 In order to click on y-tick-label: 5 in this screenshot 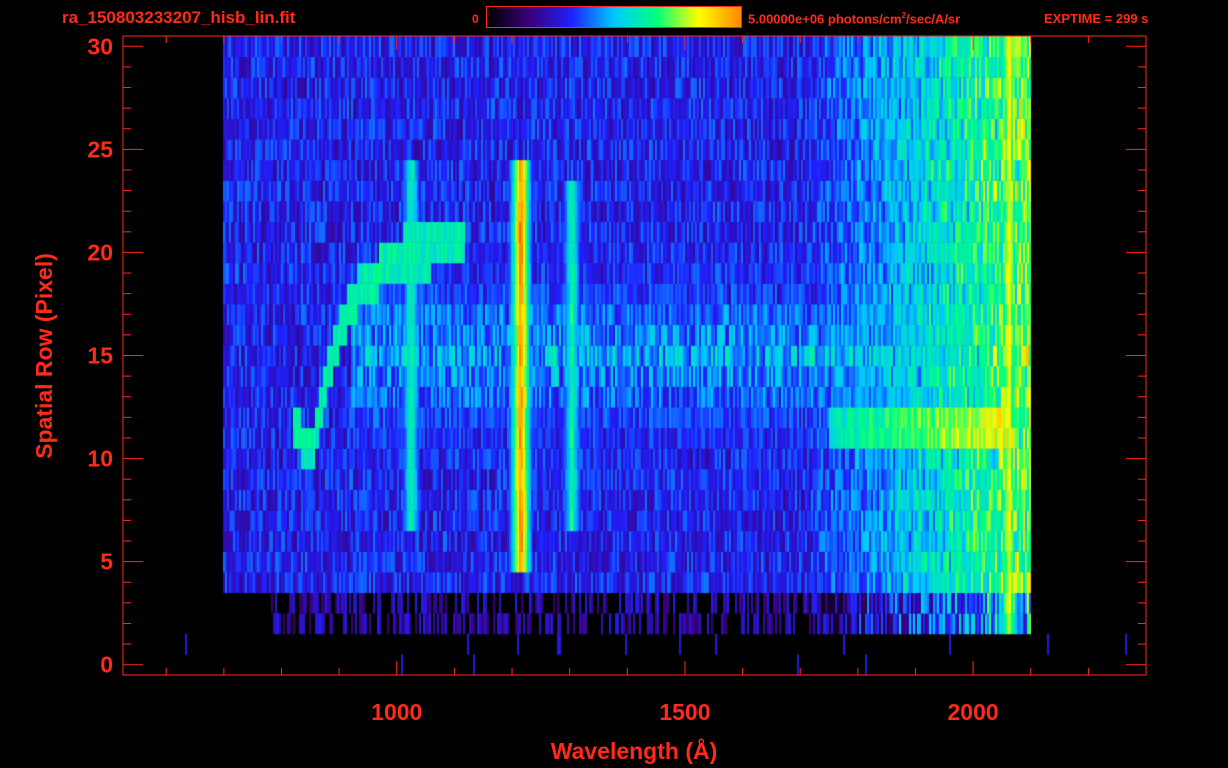, I will do `click(106, 562)`.